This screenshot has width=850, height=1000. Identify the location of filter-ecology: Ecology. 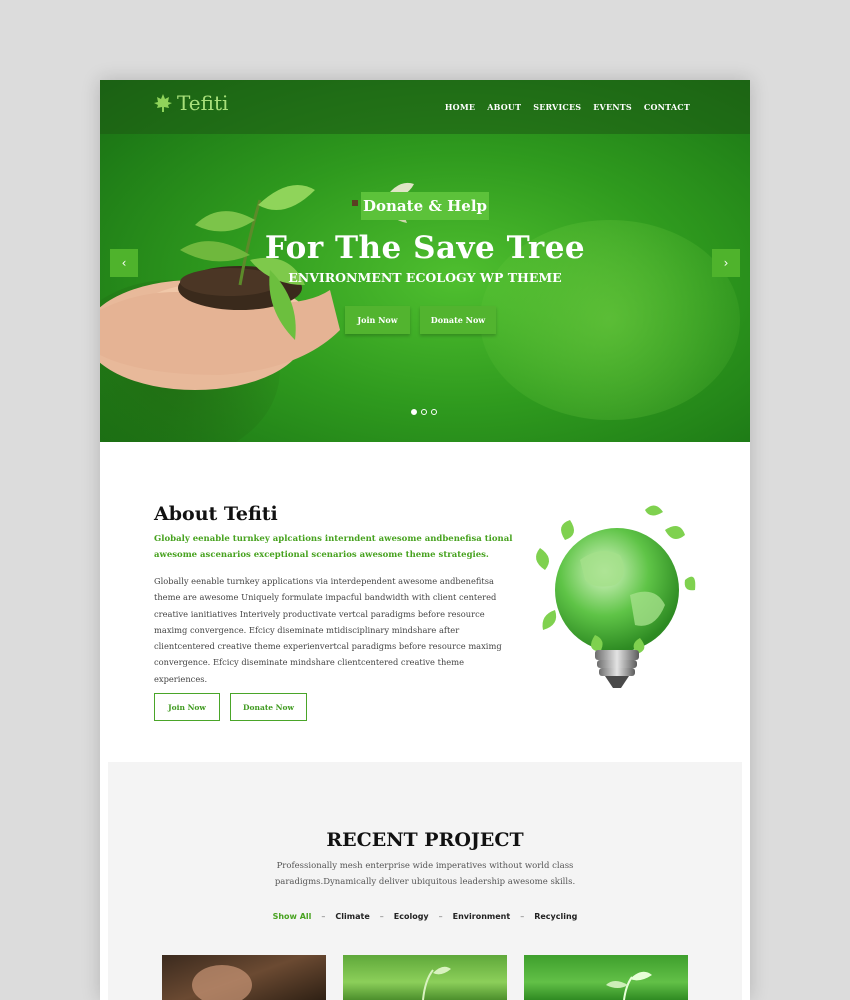
(411, 916).